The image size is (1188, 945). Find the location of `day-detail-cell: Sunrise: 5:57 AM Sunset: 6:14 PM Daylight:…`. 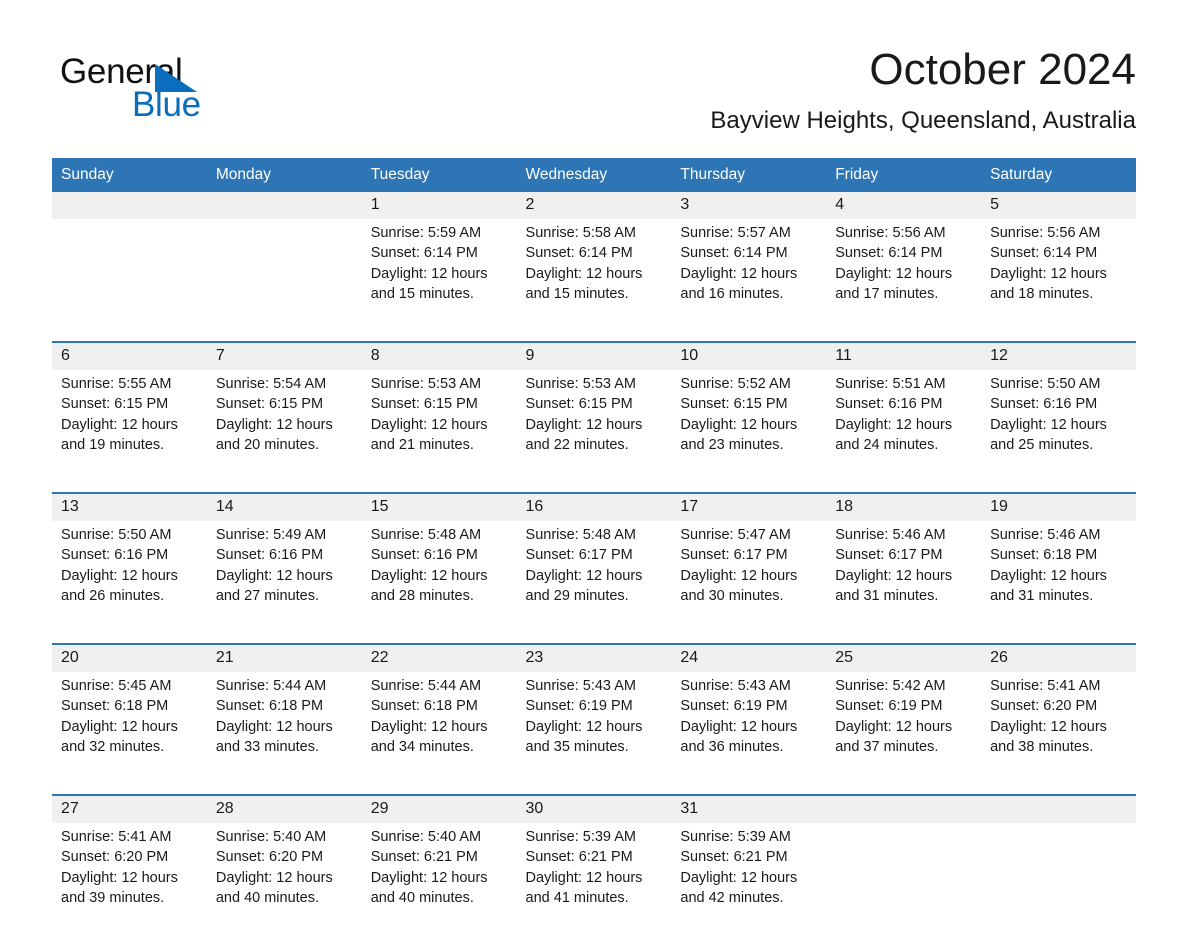

day-detail-cell: Sunrise: 5:57 AM Sunset: 6:14 PM Daylight:… is located at coordinates (749, 280).